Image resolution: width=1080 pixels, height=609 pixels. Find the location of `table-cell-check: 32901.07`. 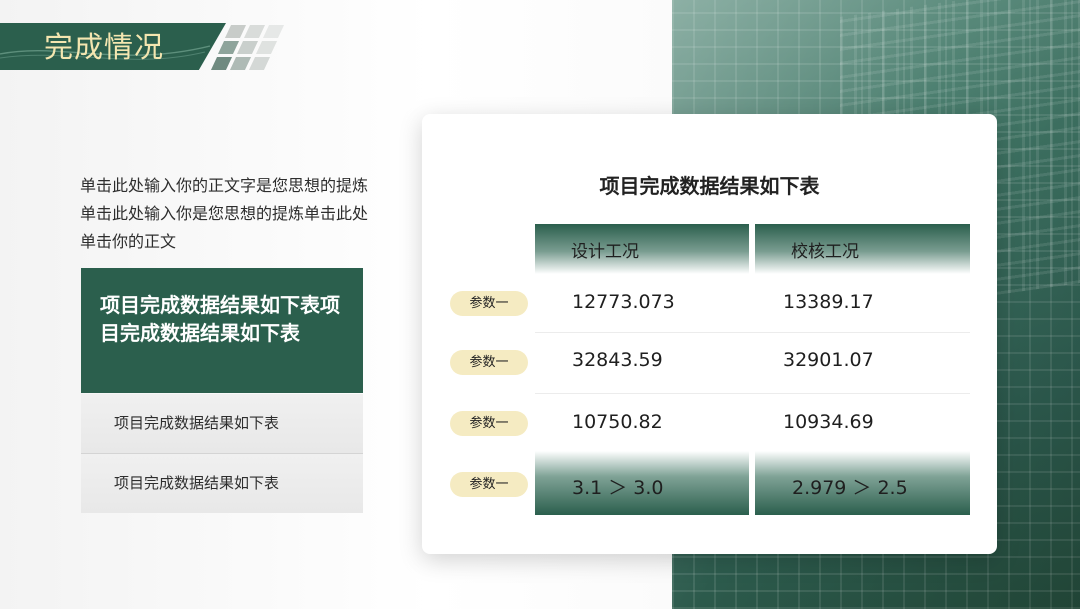

table-cell-check: 32901.07 is located at coordinates (828, 360).